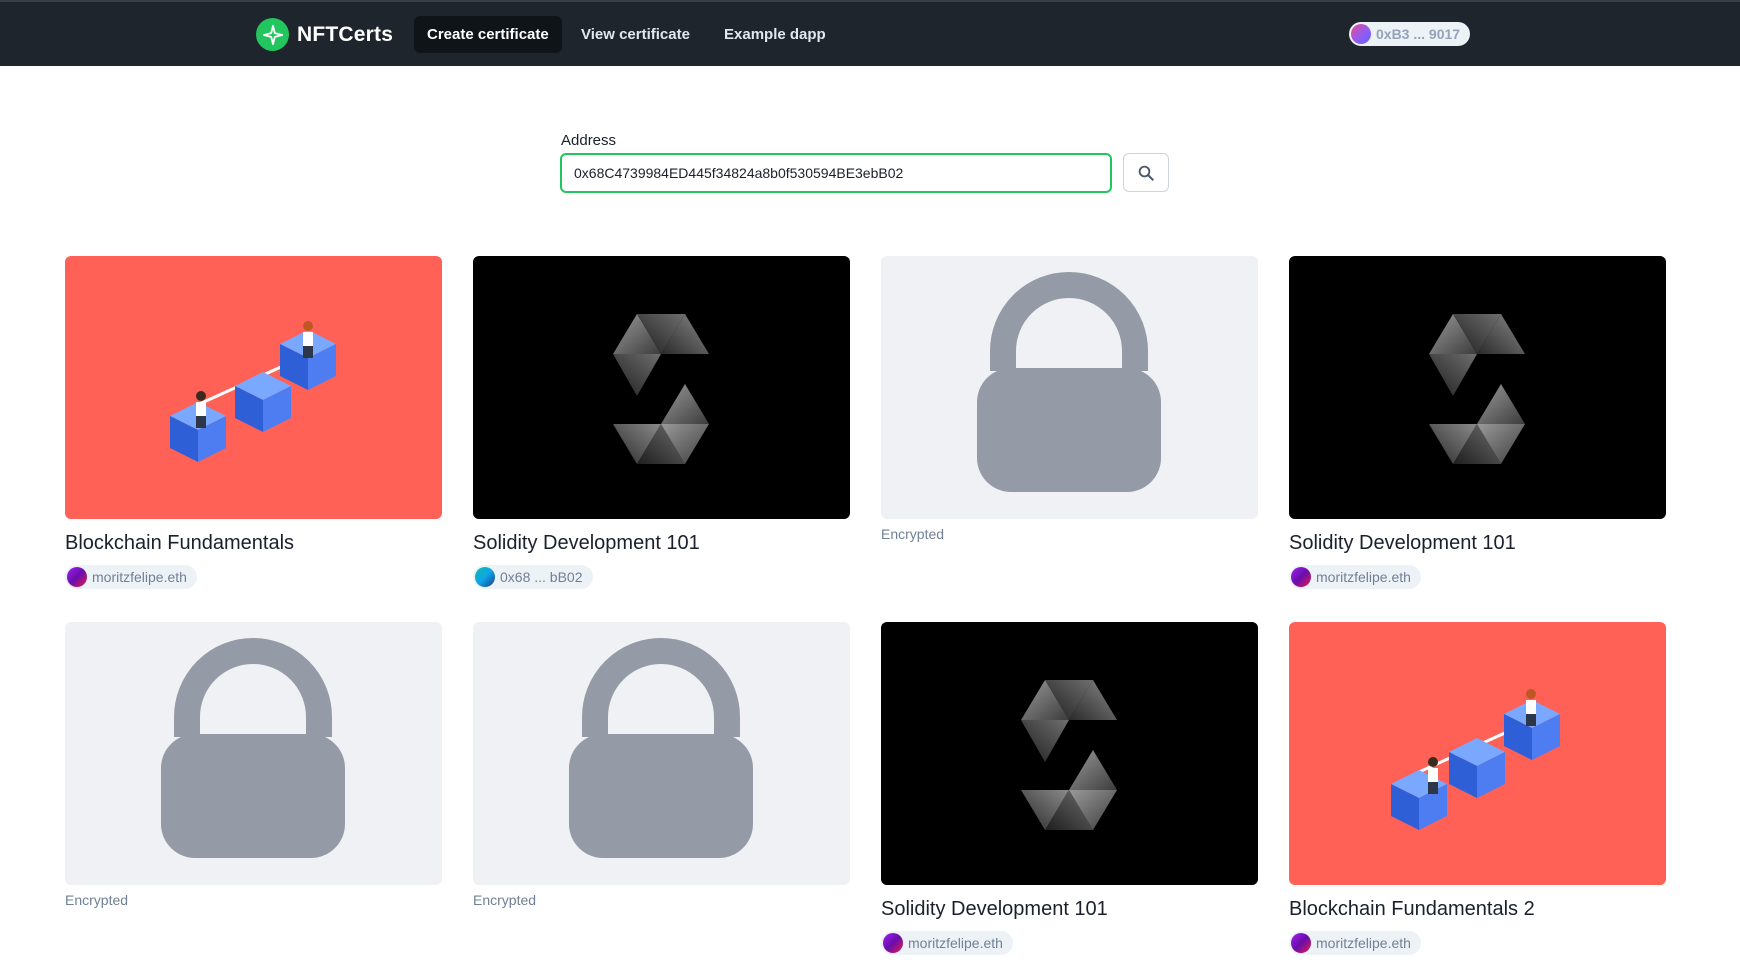 The width and height of the screenshot is (1740, 971). I want to click on search-button, so click(1146, 172).